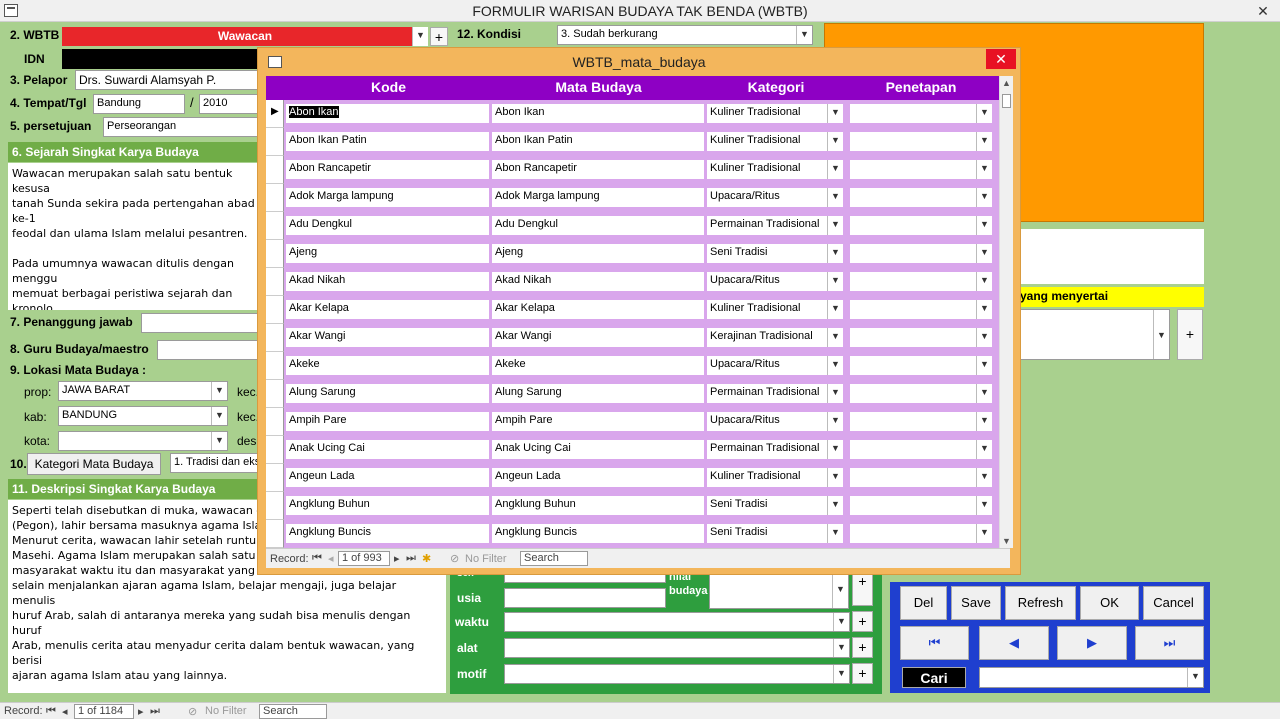 The height and width of the screenshot is (719, 1280). What do you see at coordinates (387, 337) in the screenshot?
I see `cell-kode: Akar Wangi` at bounding box center [387, 337].